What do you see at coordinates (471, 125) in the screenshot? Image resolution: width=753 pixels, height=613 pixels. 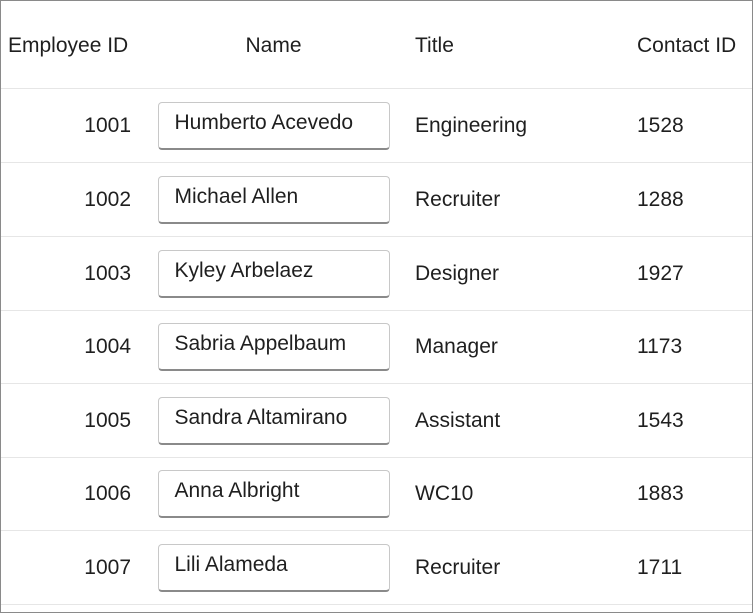 I see `title-cell: Engineering` at bounding box center [471, 125].